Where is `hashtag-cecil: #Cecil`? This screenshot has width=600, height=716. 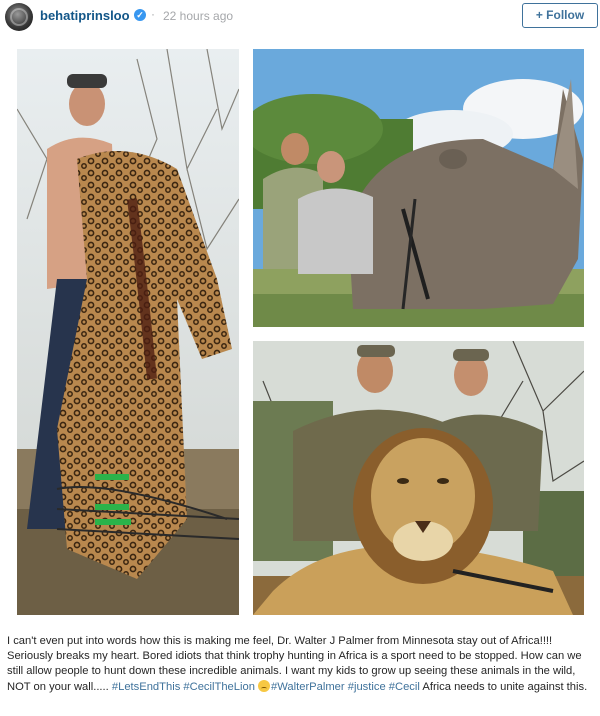 hashtag-cecil: #Cecil is located at coordinates (404, 687).